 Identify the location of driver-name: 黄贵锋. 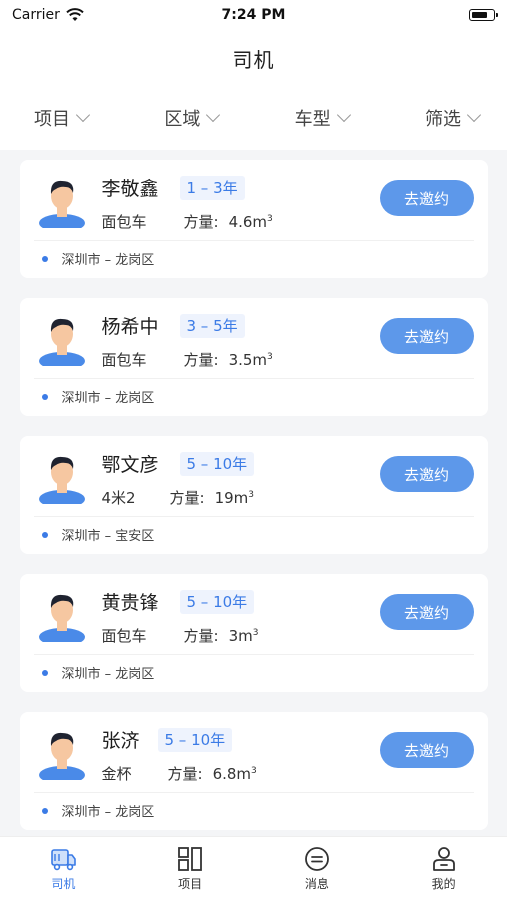
(130, 603).